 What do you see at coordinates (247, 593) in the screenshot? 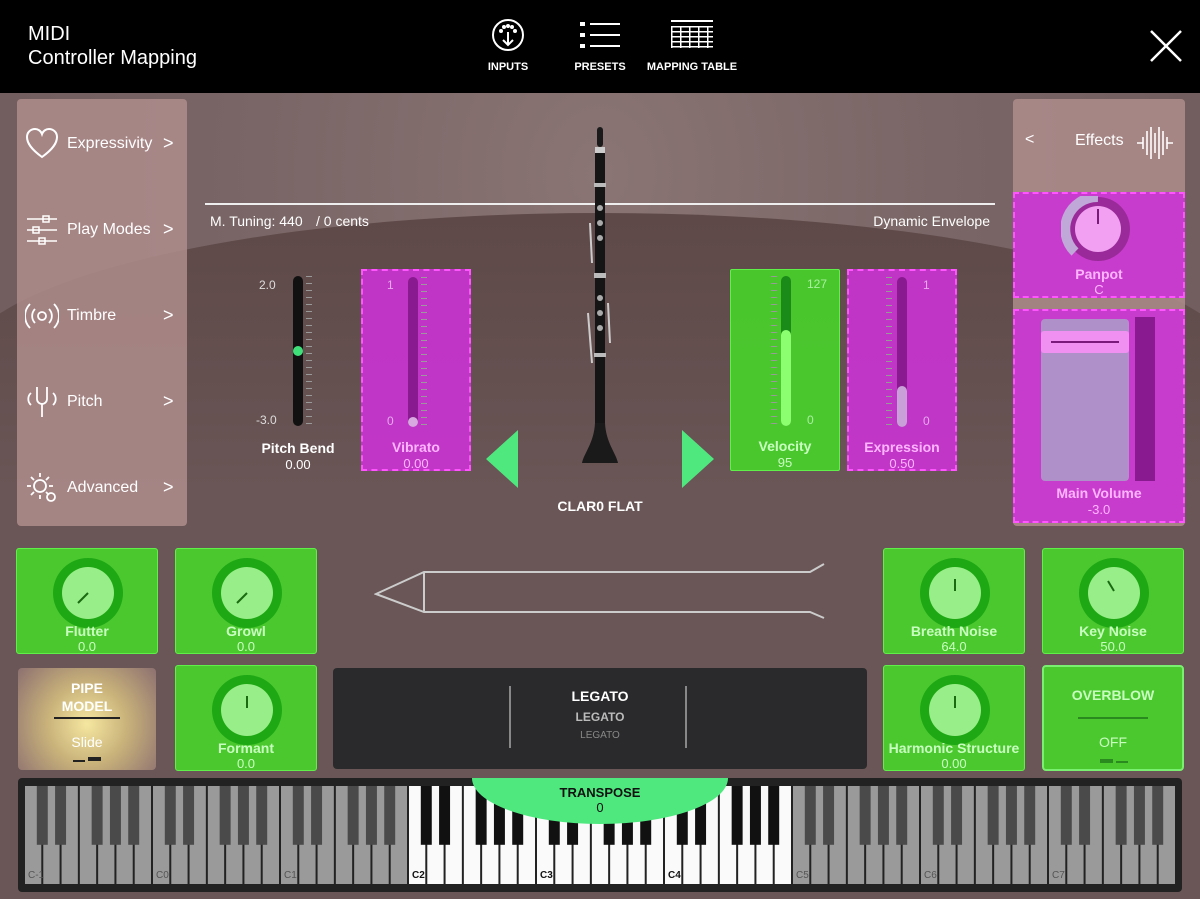
I see `growl-knob` at bounding box center [247, 593].